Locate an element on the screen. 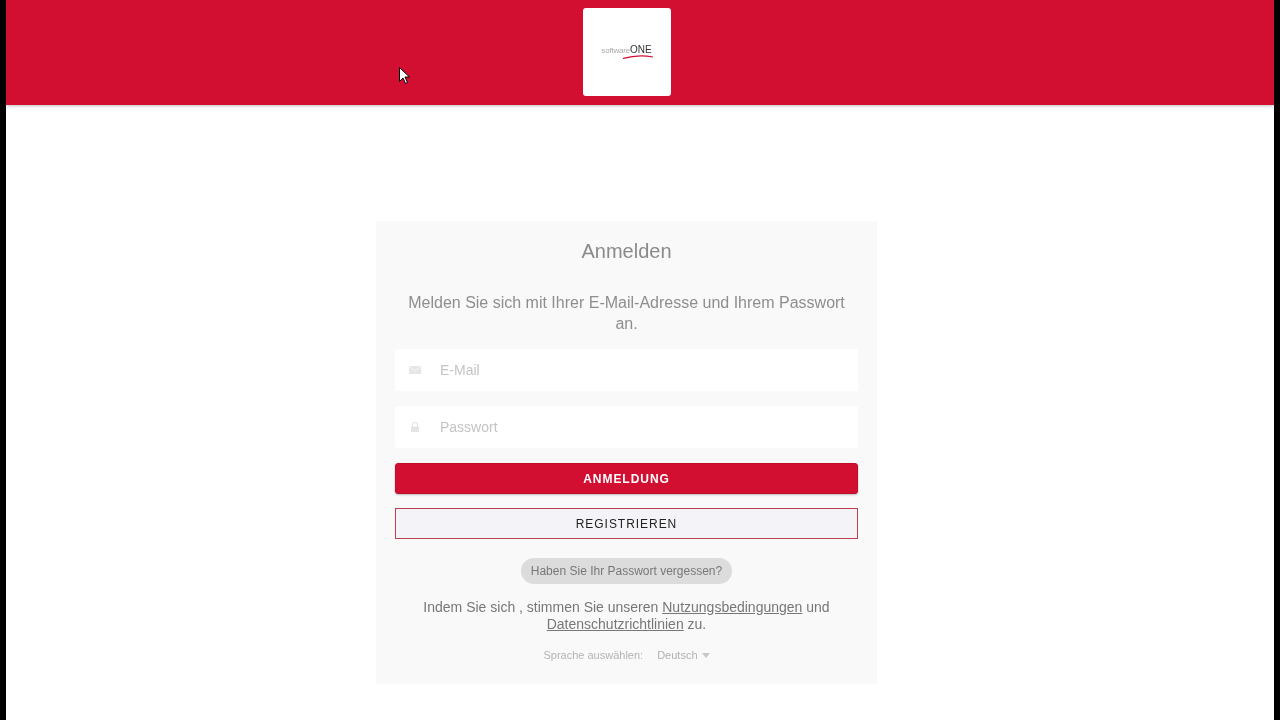 The image size is (1280, 720). login-title: Anmelden is located at coordinates (626, 251).